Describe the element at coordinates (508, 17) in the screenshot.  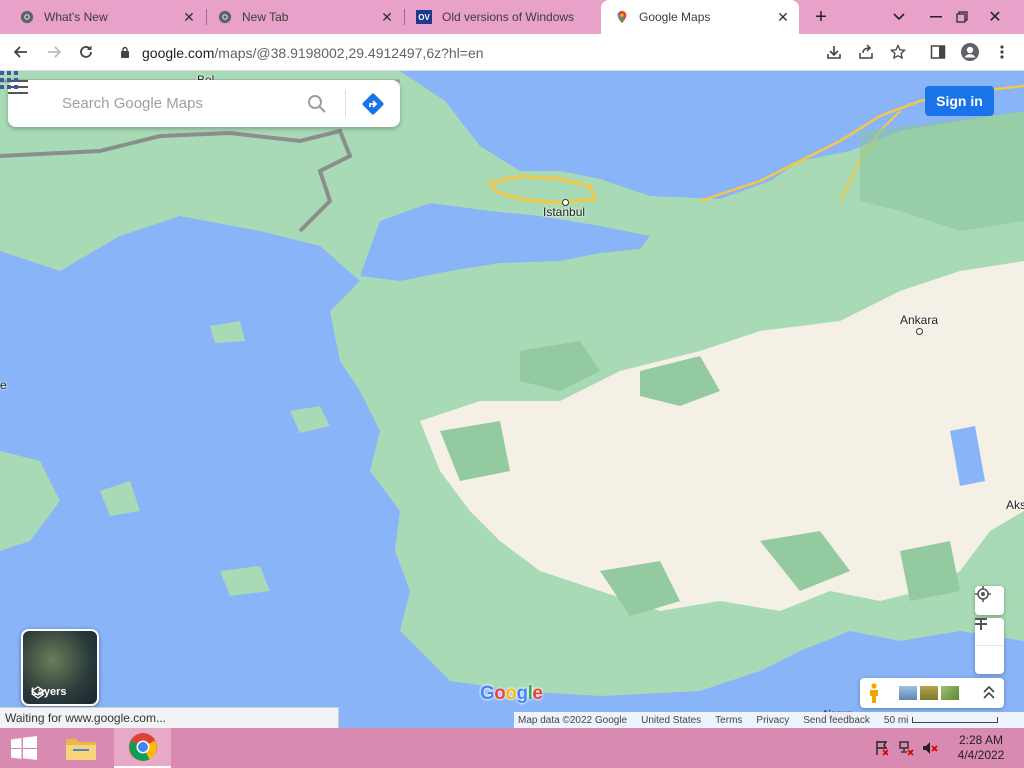
I see `tab-title: Old versions of Windows` at that location.